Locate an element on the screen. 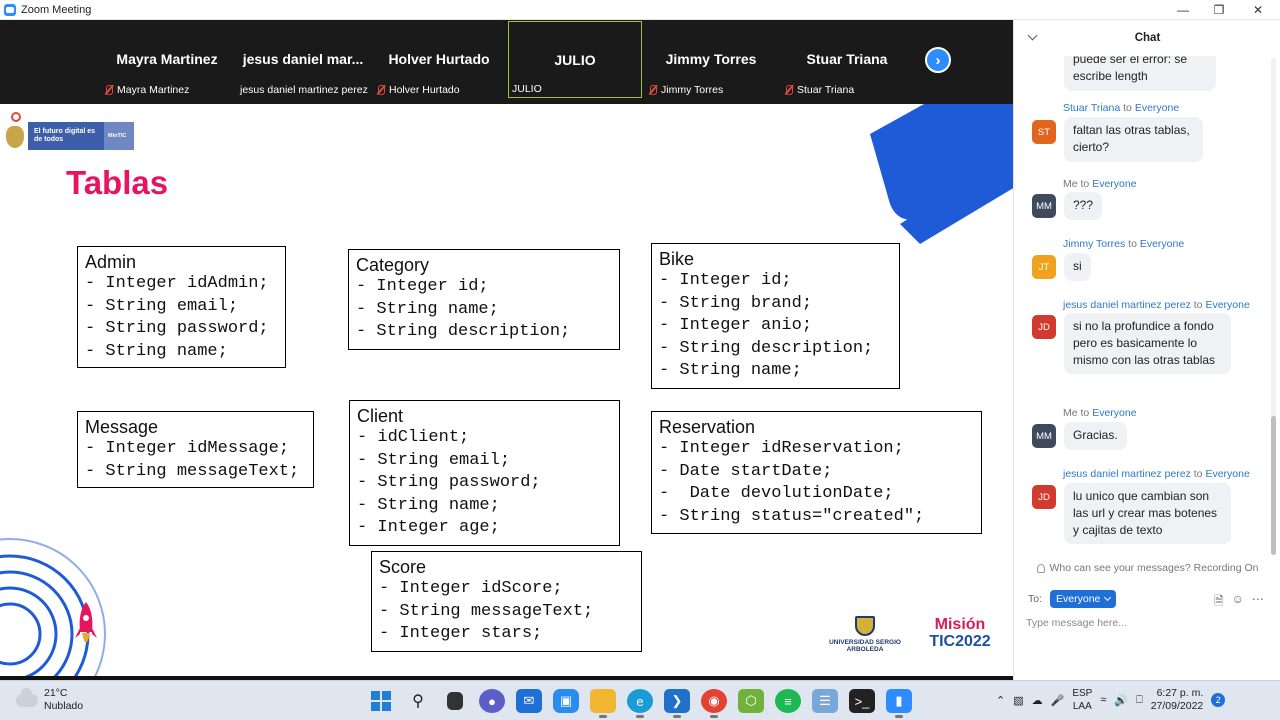 Image resolution: width=1280 pixels, height=720 pixels. notepad-icon: ☰ is located at coordinates (825, 701).